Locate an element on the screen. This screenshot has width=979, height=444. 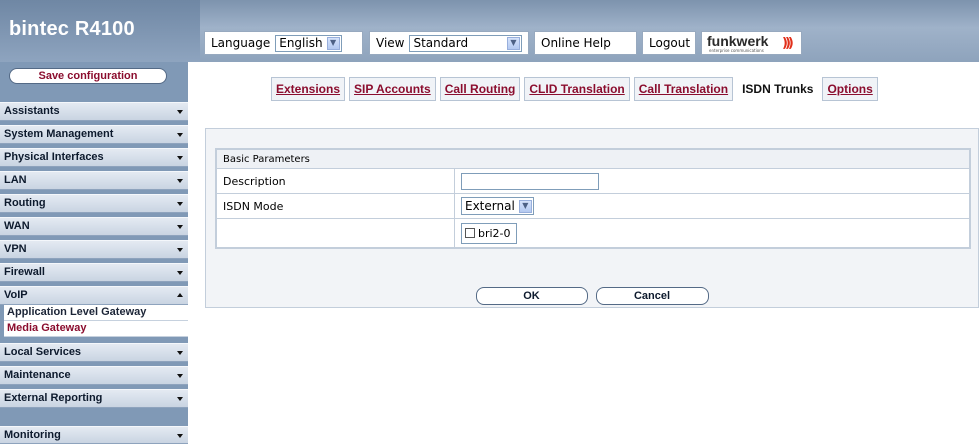
funkwerk-logo: funkwerk ))) enterprise communications is located at coordinates (751, 43).